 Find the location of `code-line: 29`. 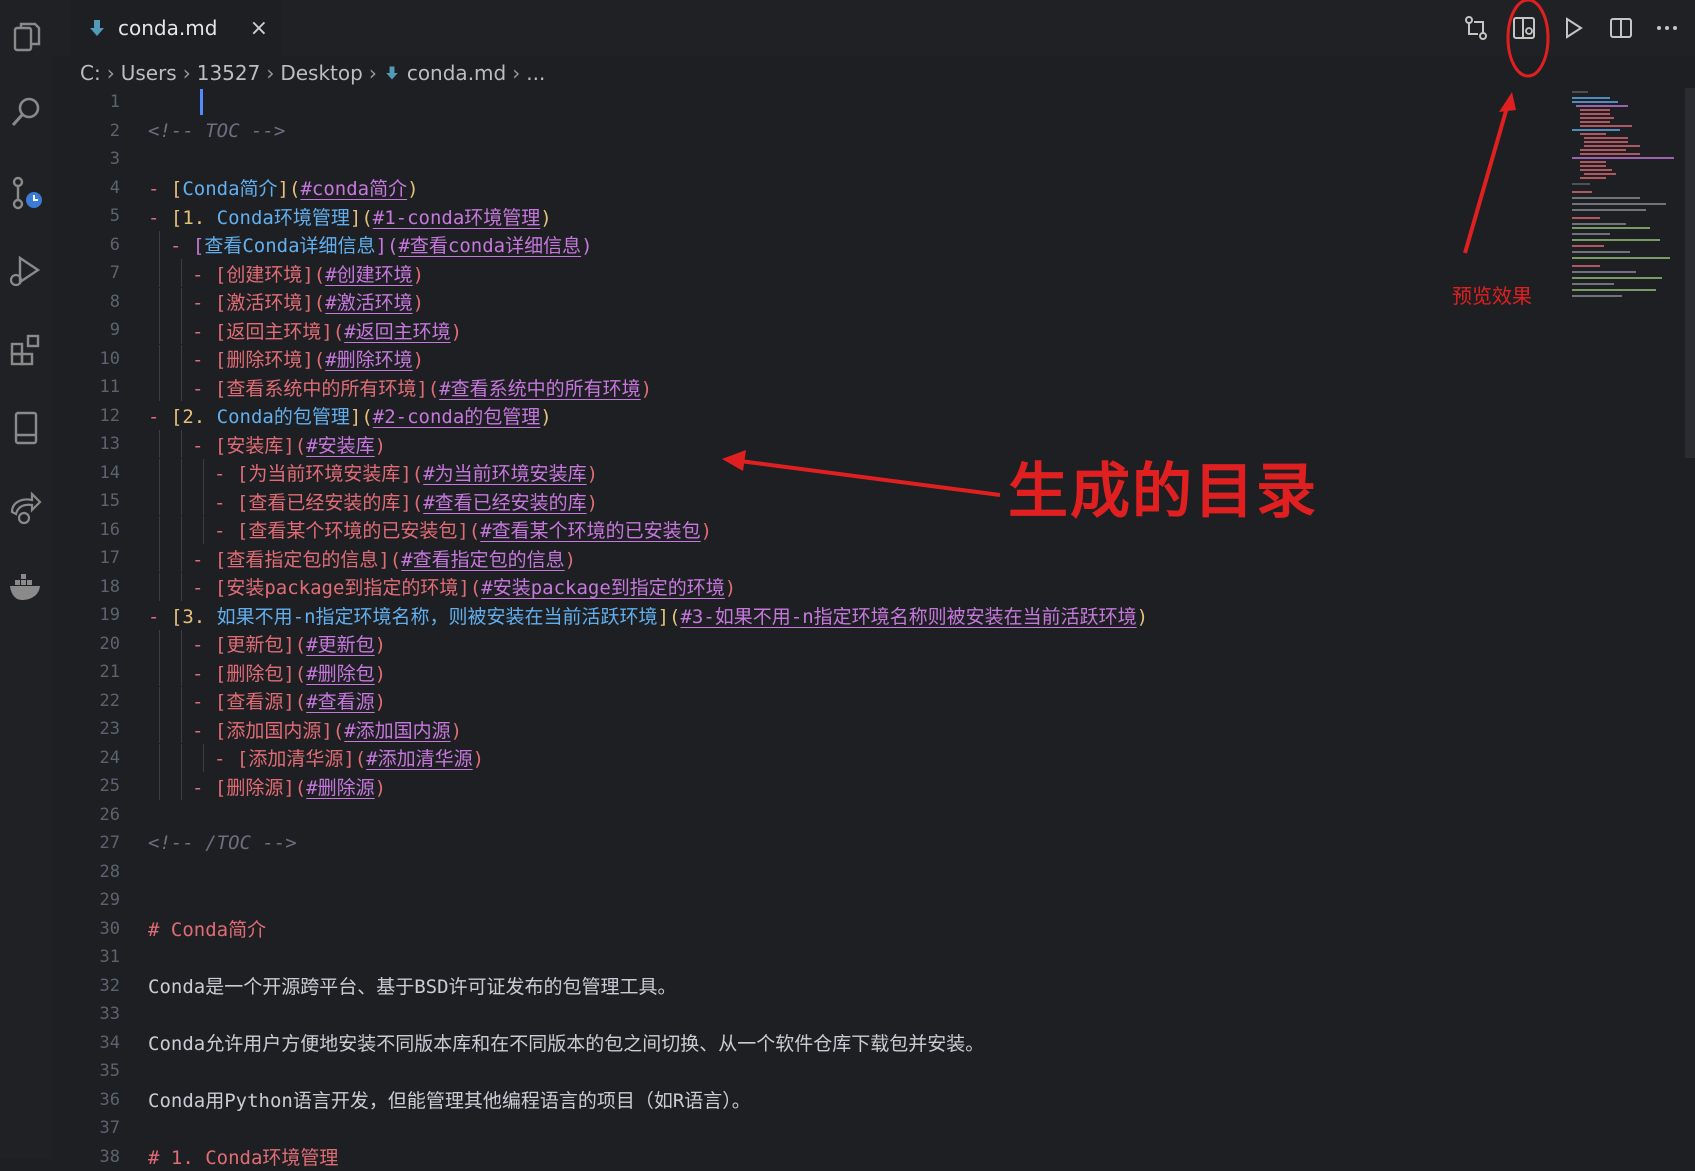

code-line: 29 is located at coordinates (812, 900).